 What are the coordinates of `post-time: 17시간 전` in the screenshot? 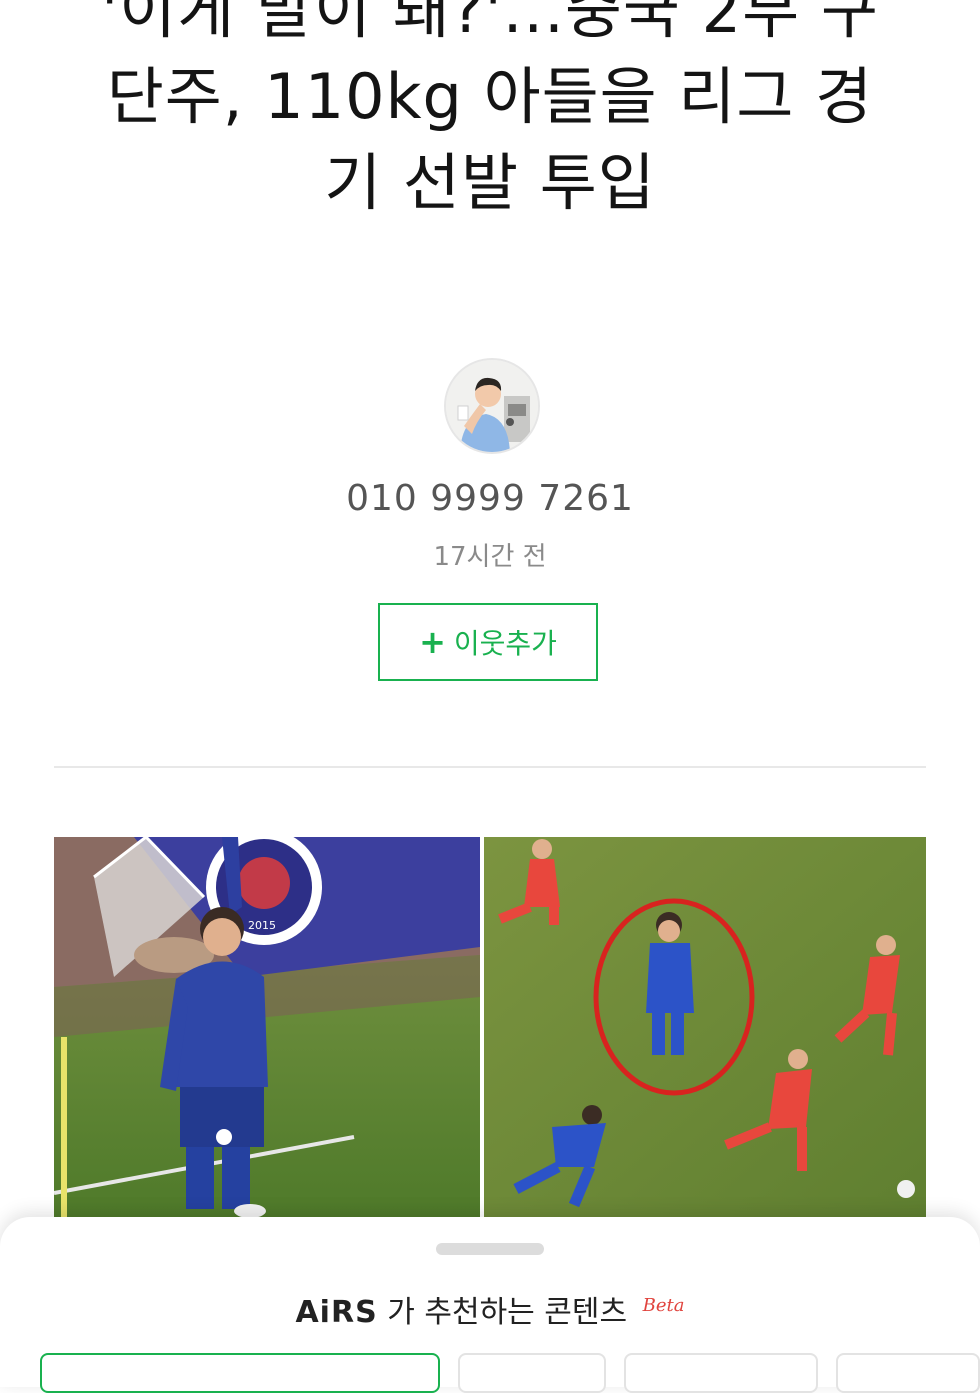 It's located at (490, 557).